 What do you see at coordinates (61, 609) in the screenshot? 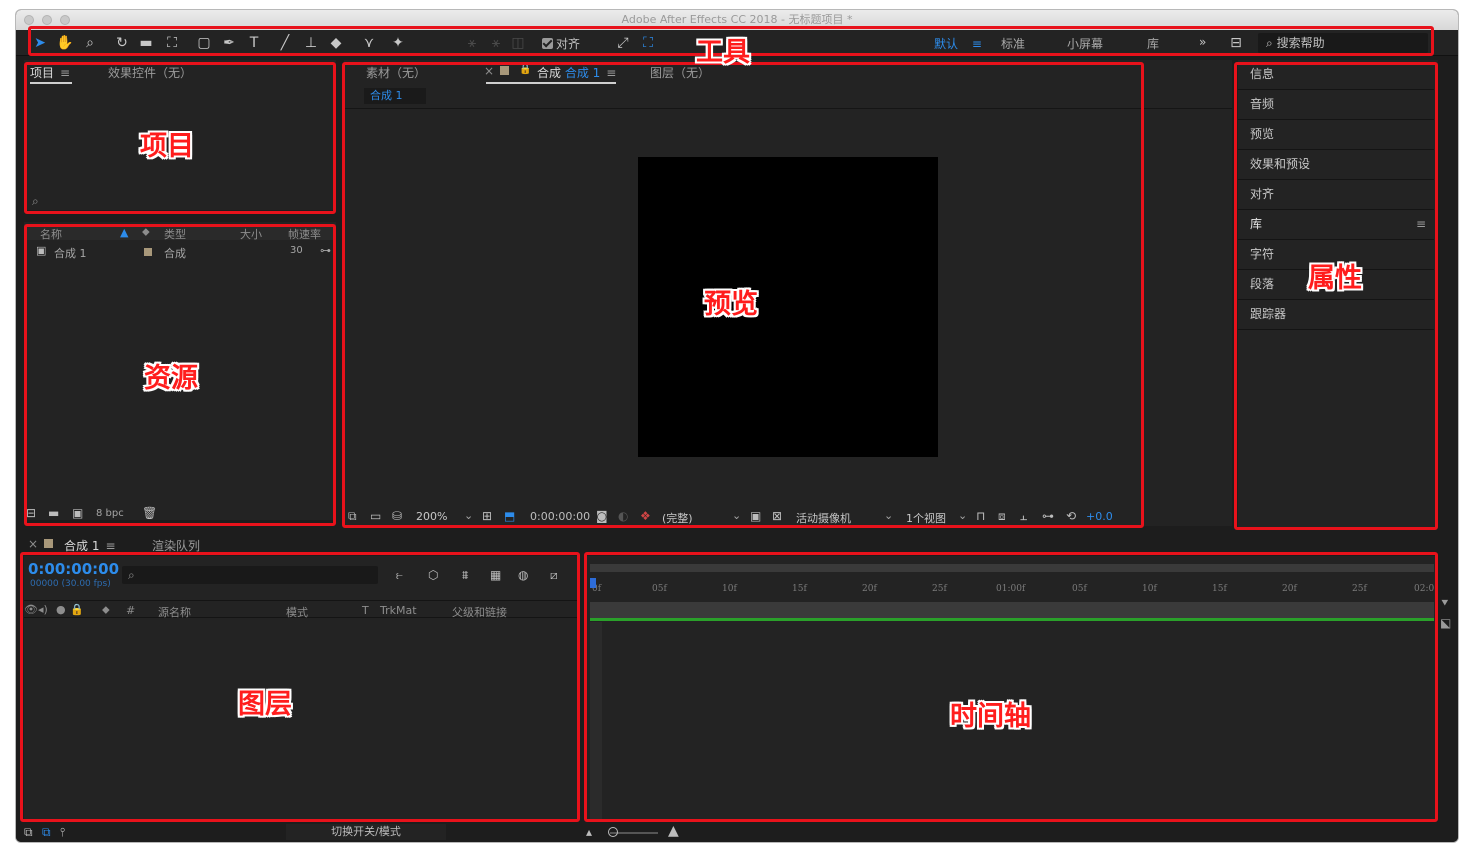
I see `solo-icon: ●` at bounding box center [61, 609].